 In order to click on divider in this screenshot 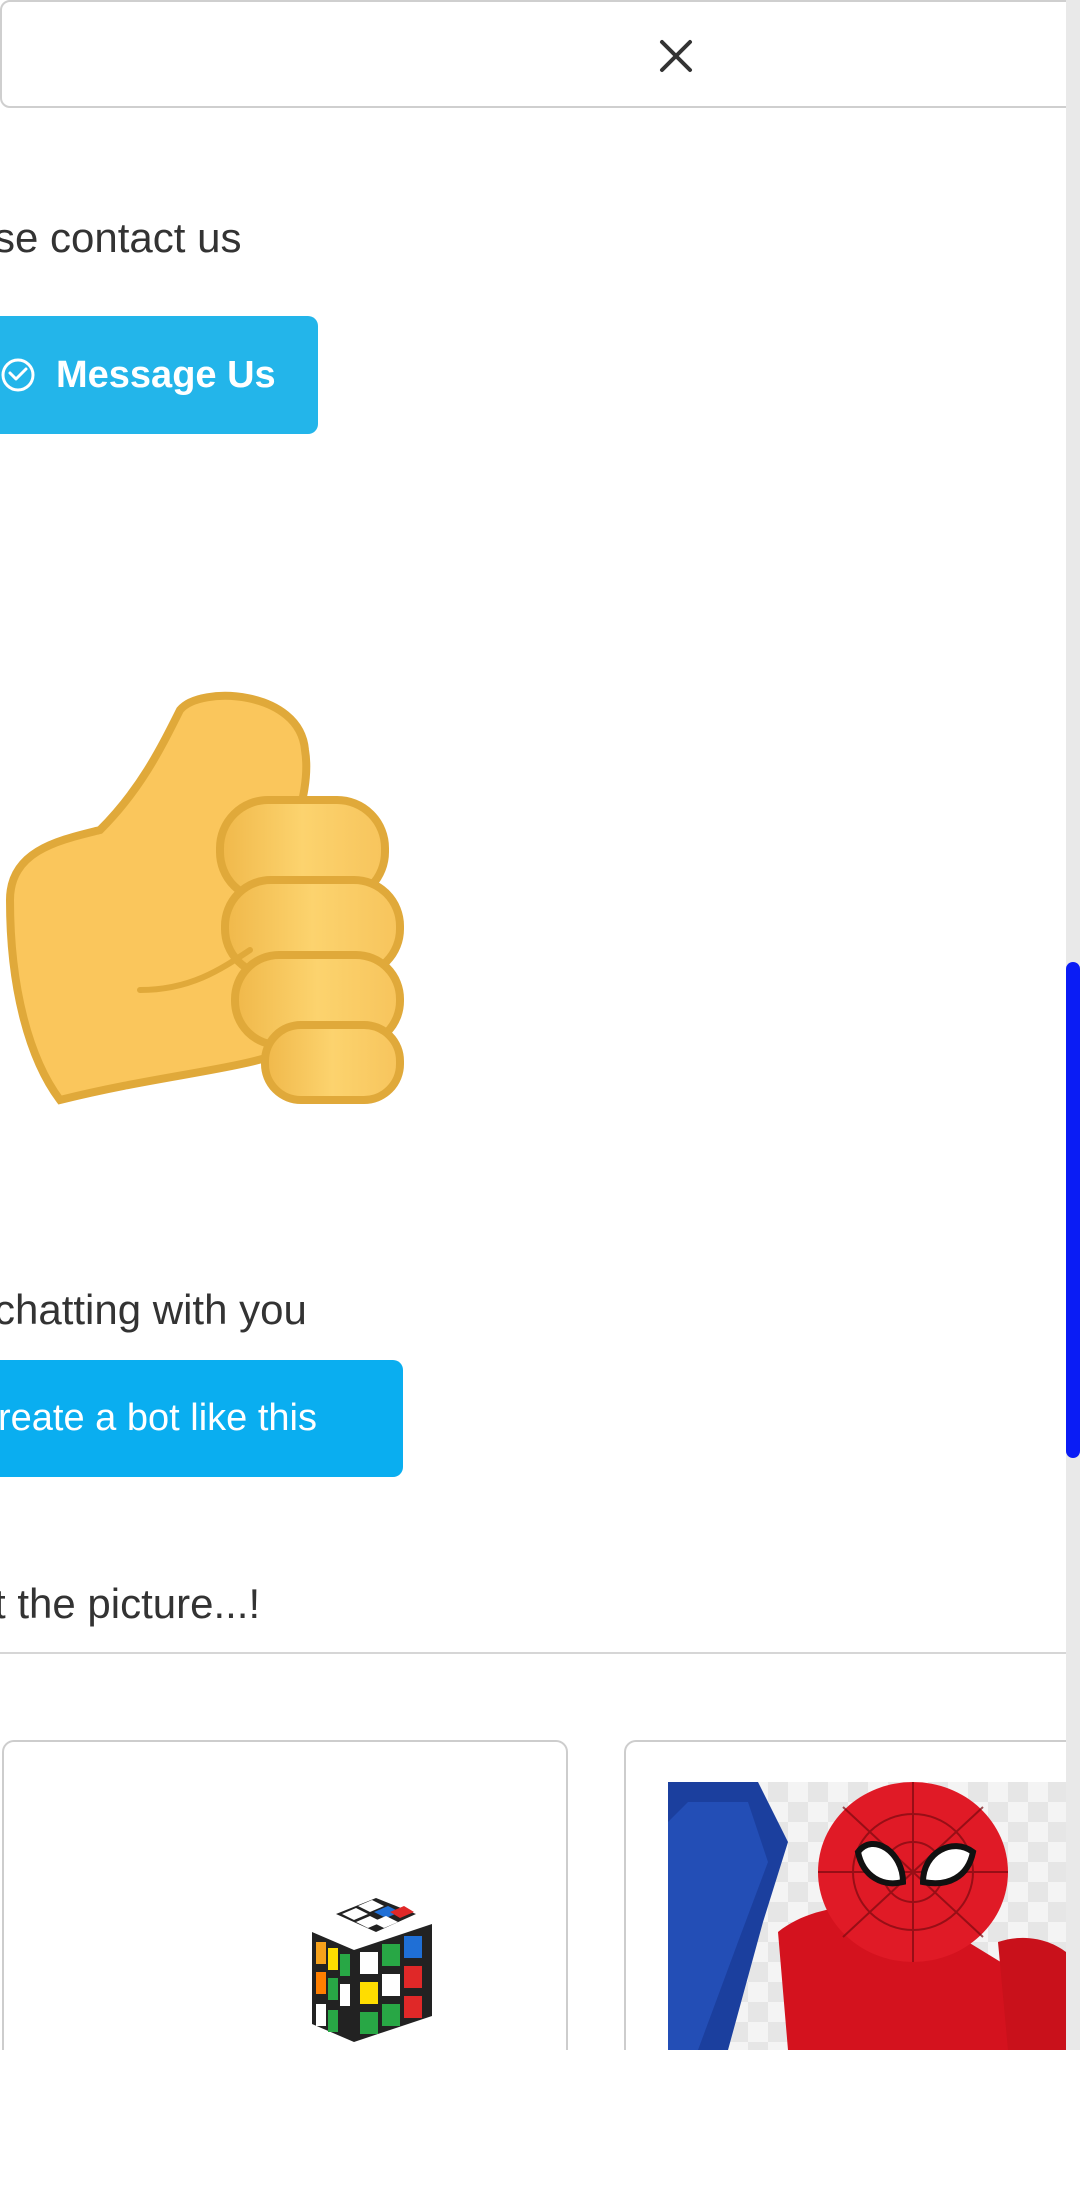, I will do `click(533, 1653)`.